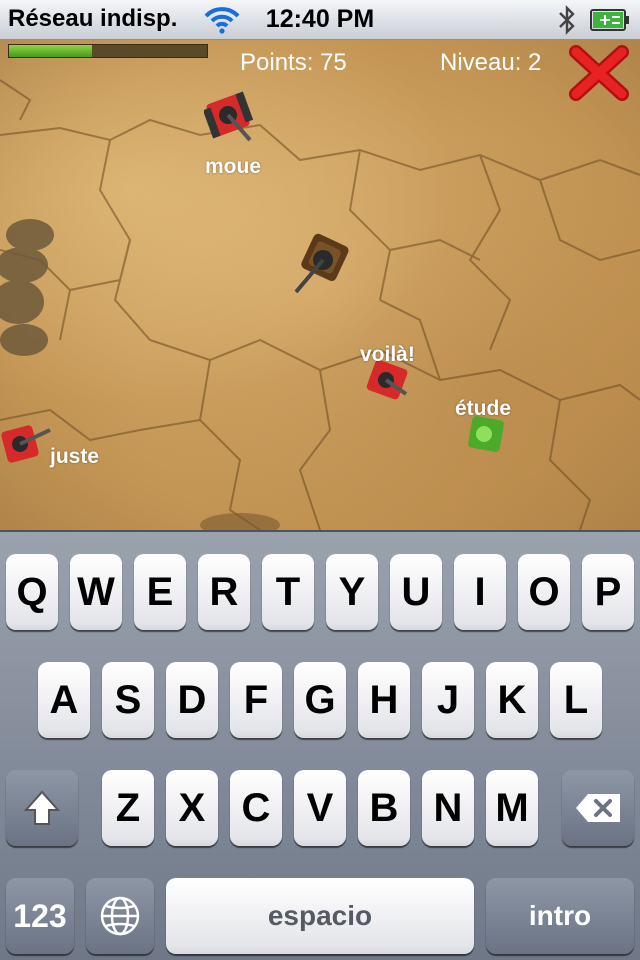  I want to click on level-indicator: Niveau: 2, so click(491, 62).